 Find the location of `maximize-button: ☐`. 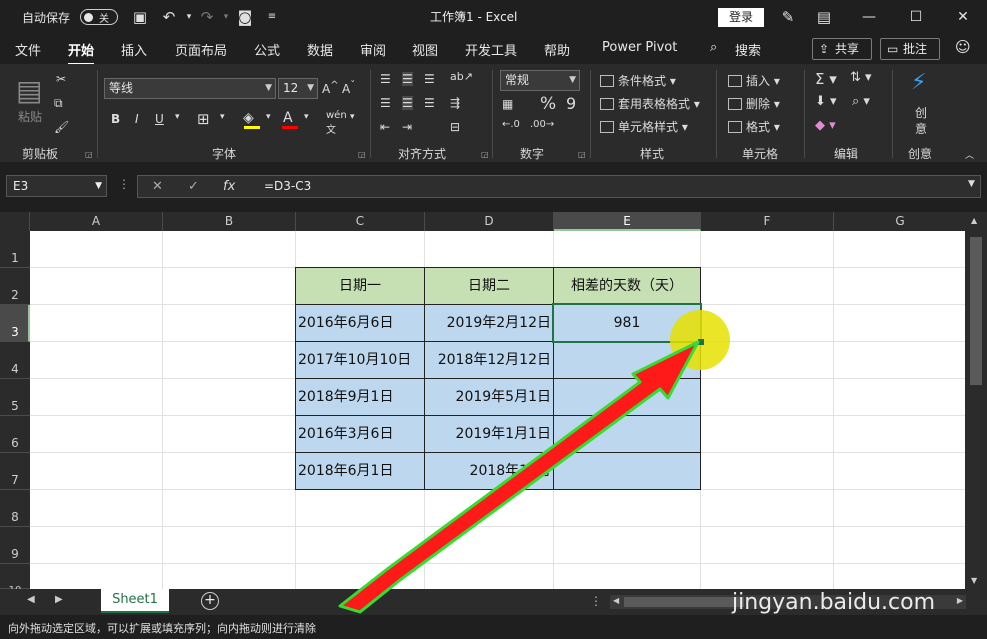

maximize-button: ☐ is located at coordinates (916, 17).